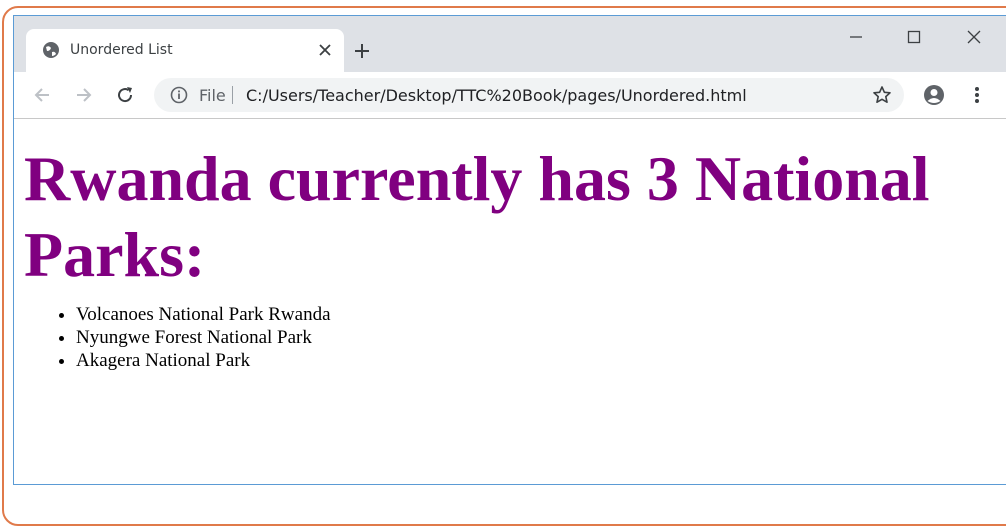  I want to click on close-icon, so click(325, 50).